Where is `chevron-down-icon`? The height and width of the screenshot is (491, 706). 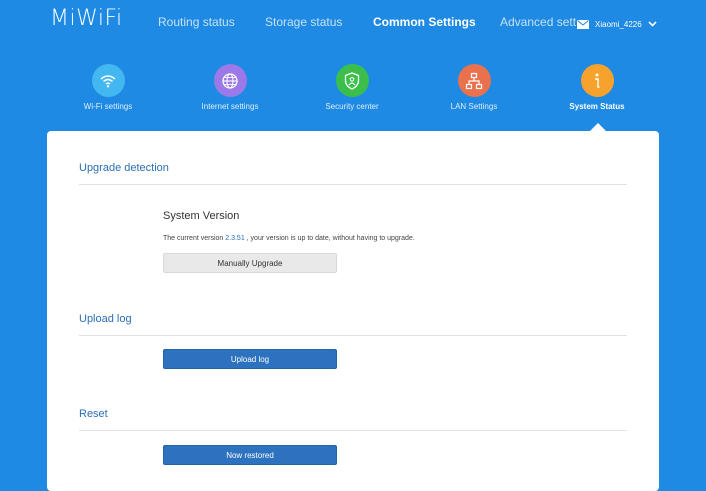
chevron-down-icon is located at coordinates (652, 24).